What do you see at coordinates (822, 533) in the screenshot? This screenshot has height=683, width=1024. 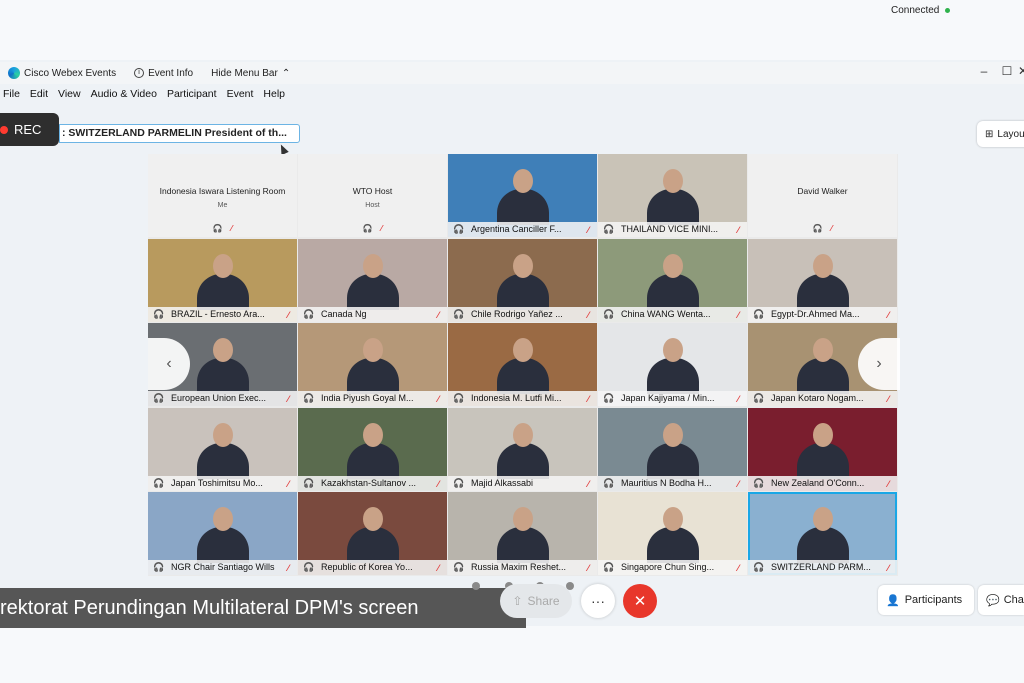 I see `participant-tile: SWITZERLAND PARM... 🎧 ⁄` at bounding box center [822, 533].